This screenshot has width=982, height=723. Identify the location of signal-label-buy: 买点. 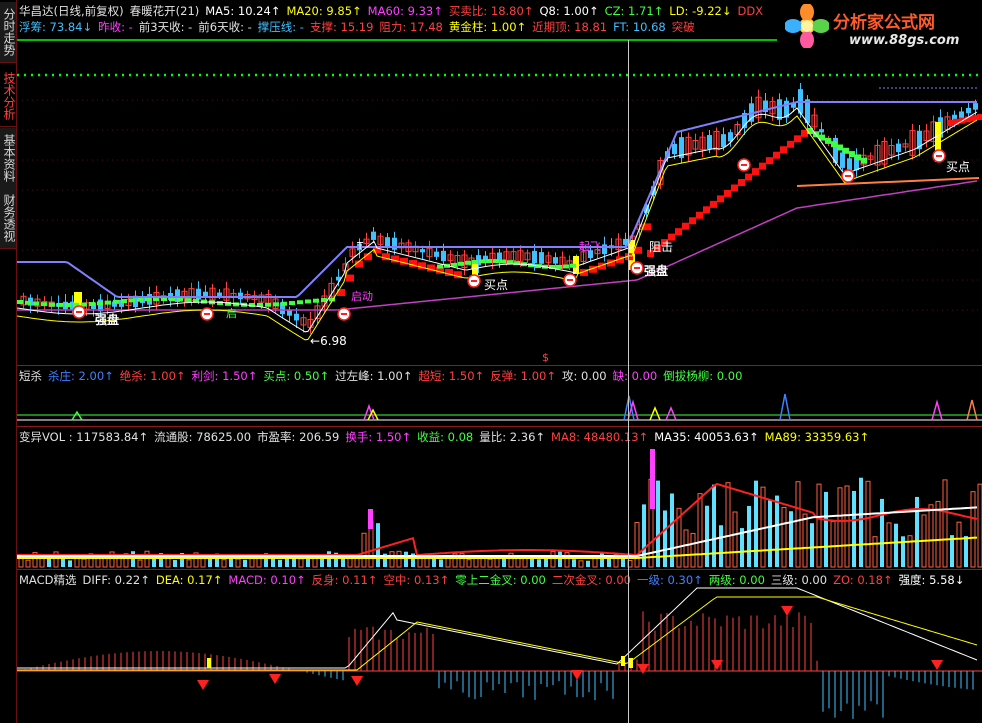
(958, 167).